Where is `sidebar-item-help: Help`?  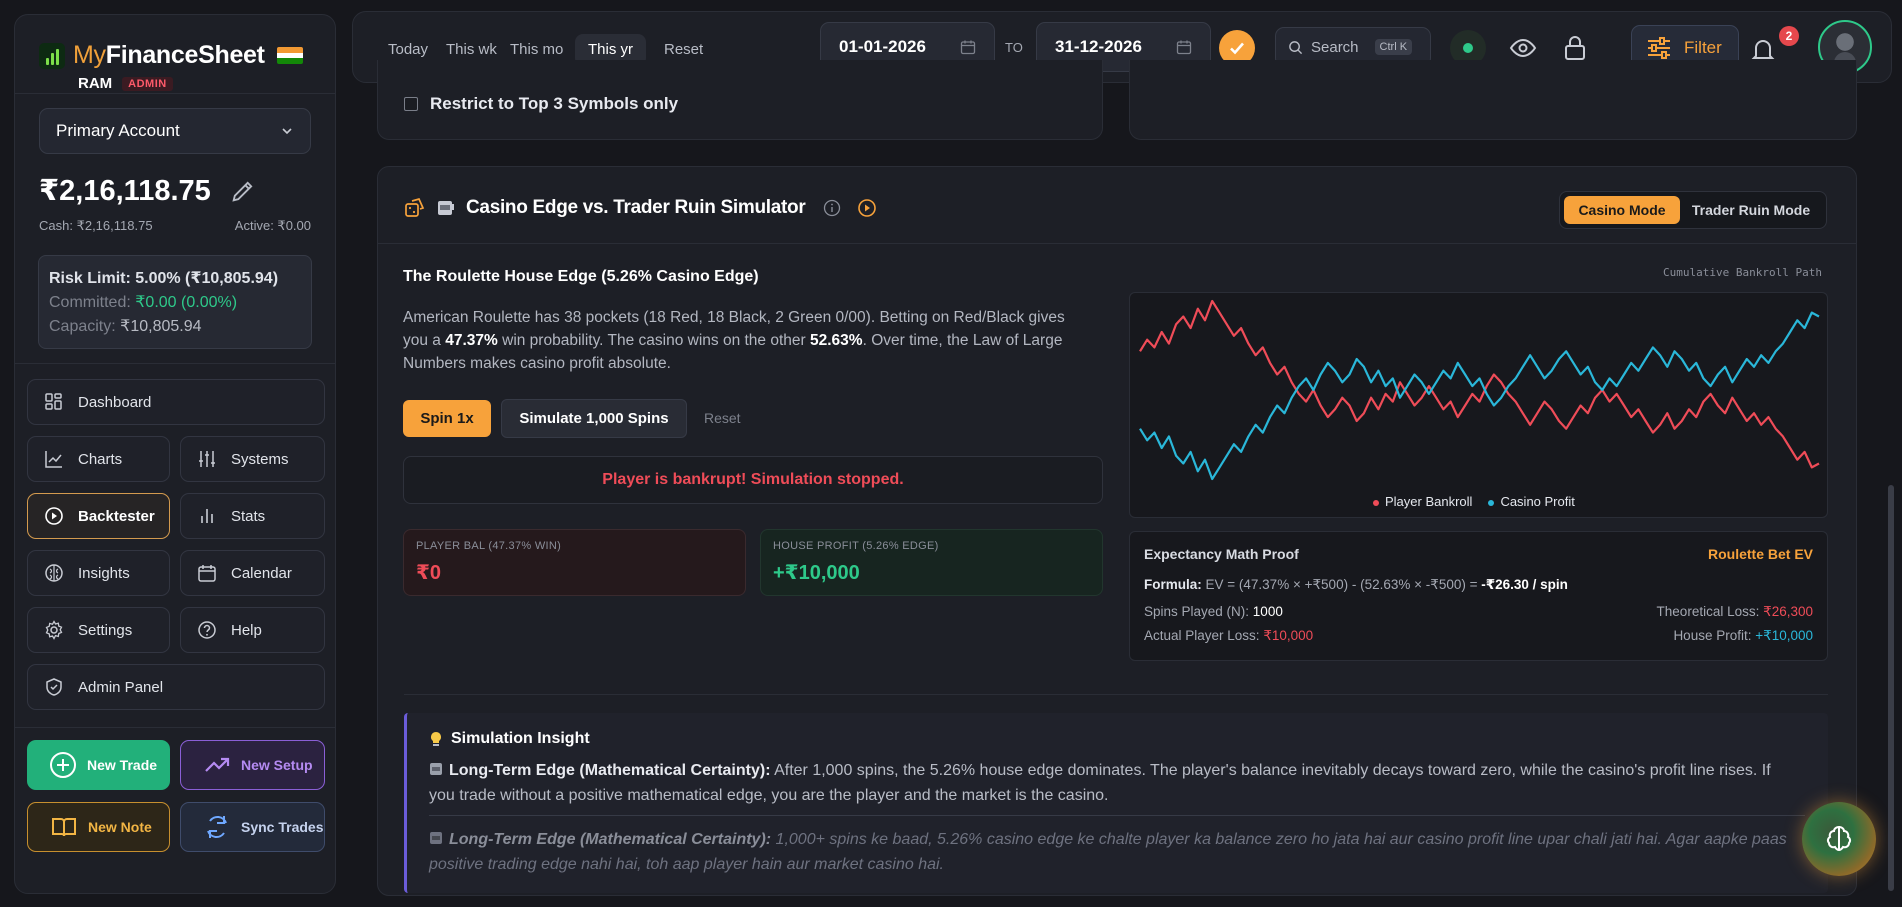
sidebar-item-help: Help is located at coordinates (252, 630).